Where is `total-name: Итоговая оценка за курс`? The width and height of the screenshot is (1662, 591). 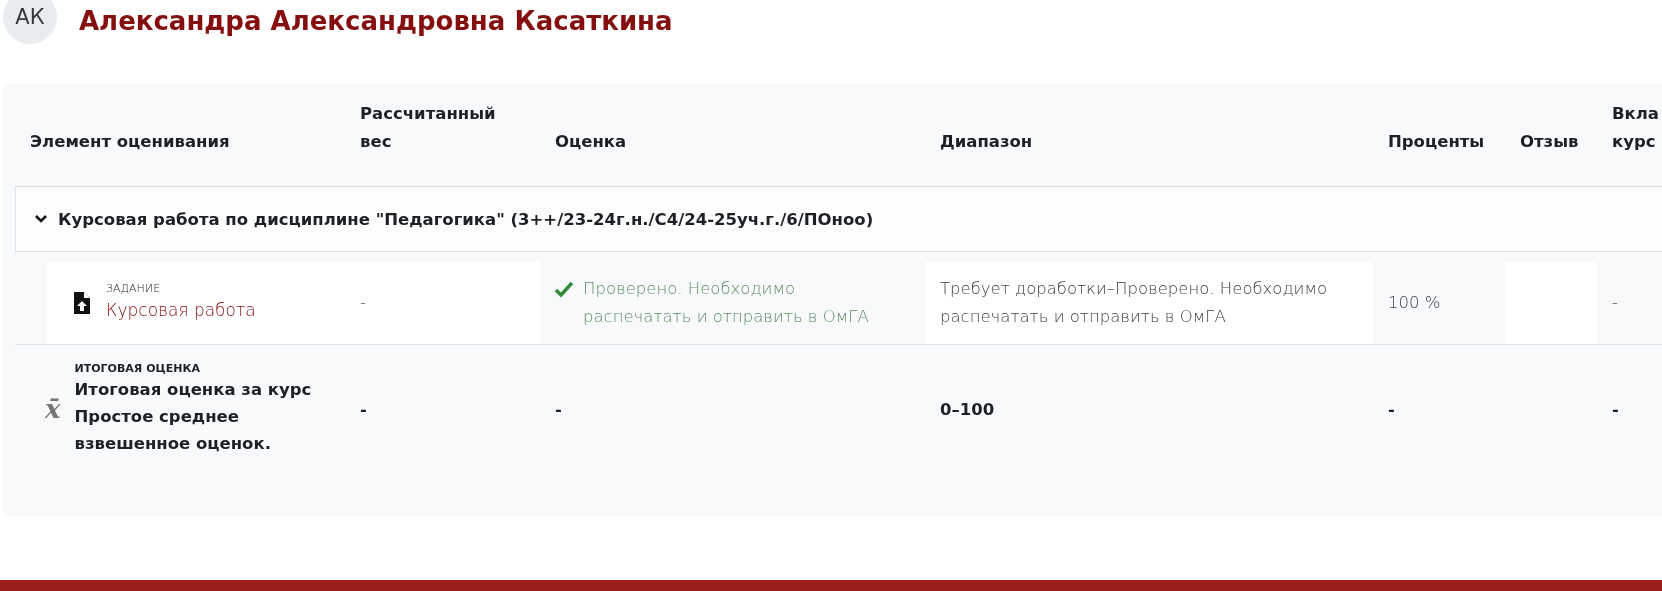 total-name: Итоговая оценка за курс is located at coordinates (193, 389).